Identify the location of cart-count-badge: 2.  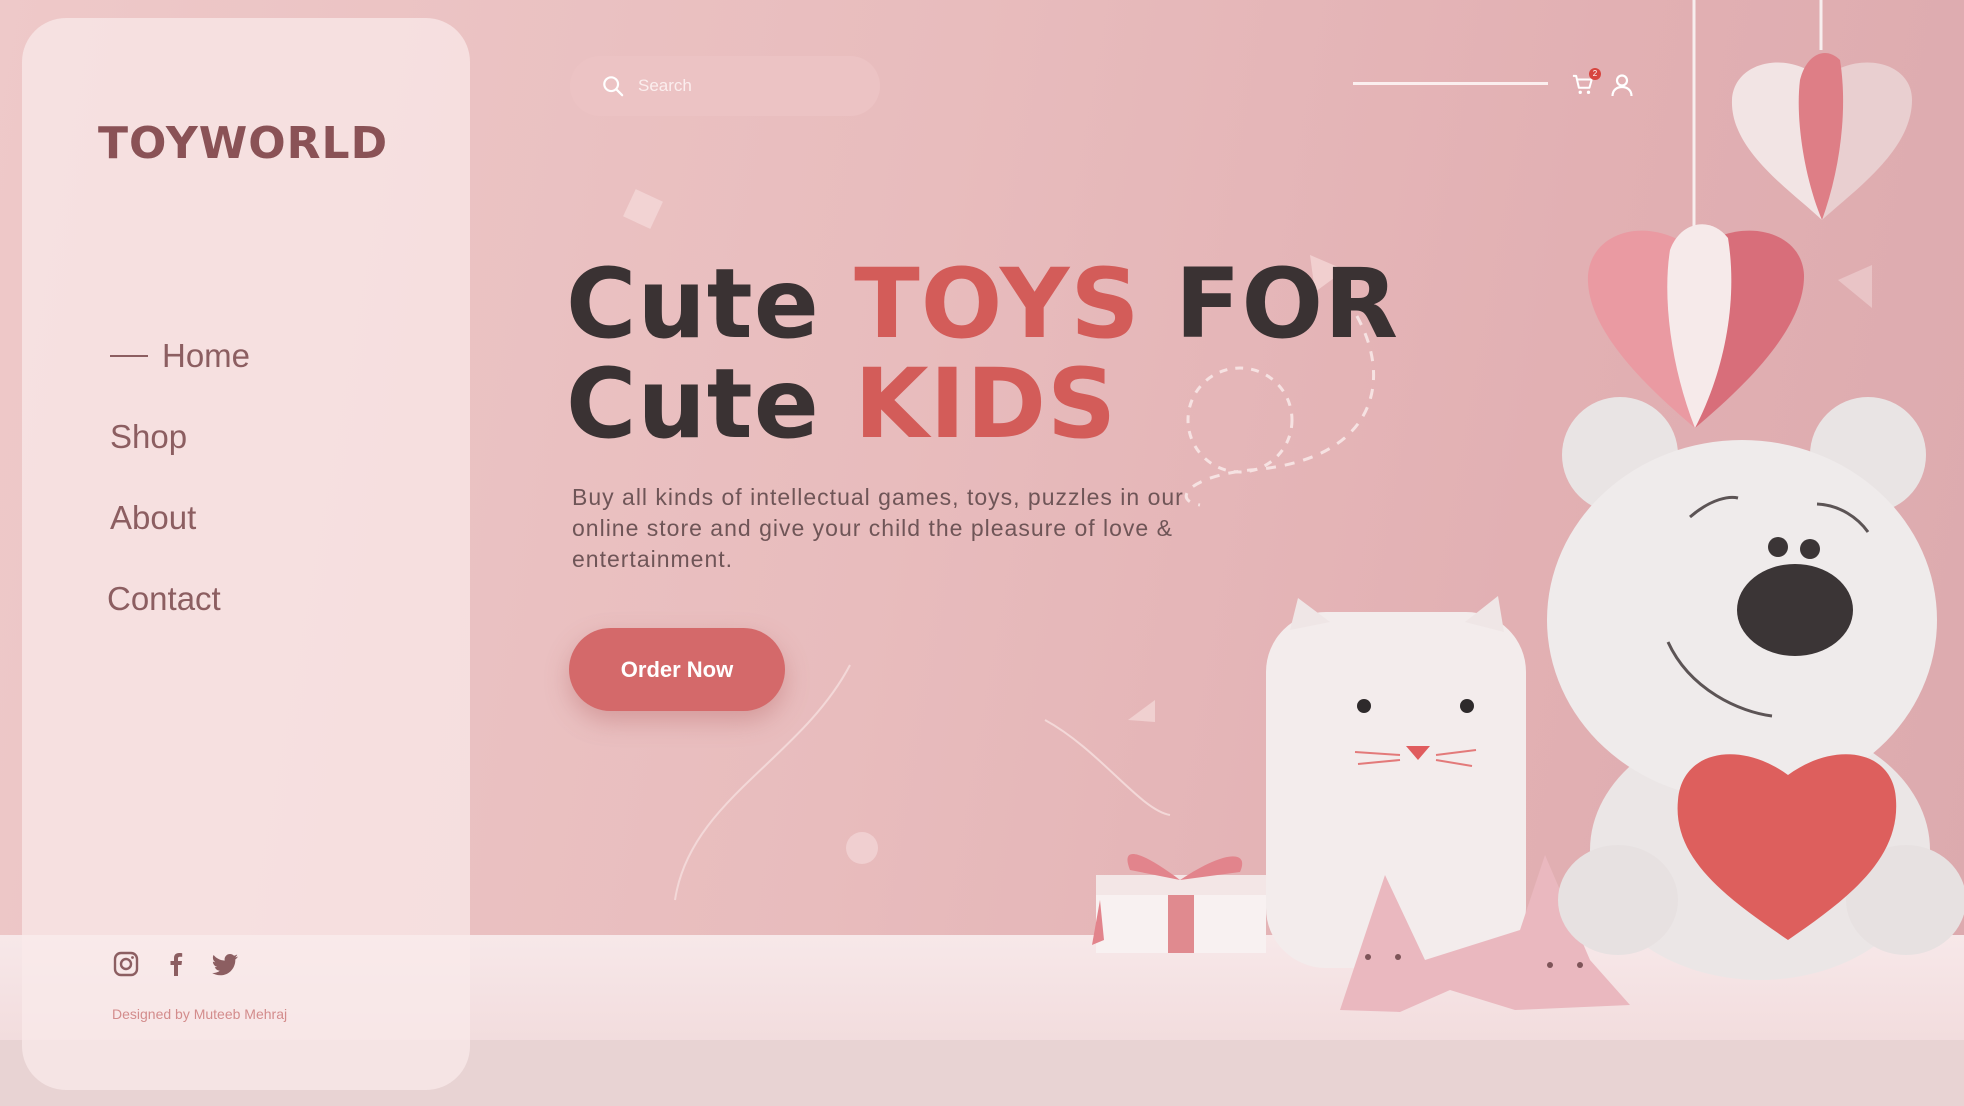
(1595, 74).